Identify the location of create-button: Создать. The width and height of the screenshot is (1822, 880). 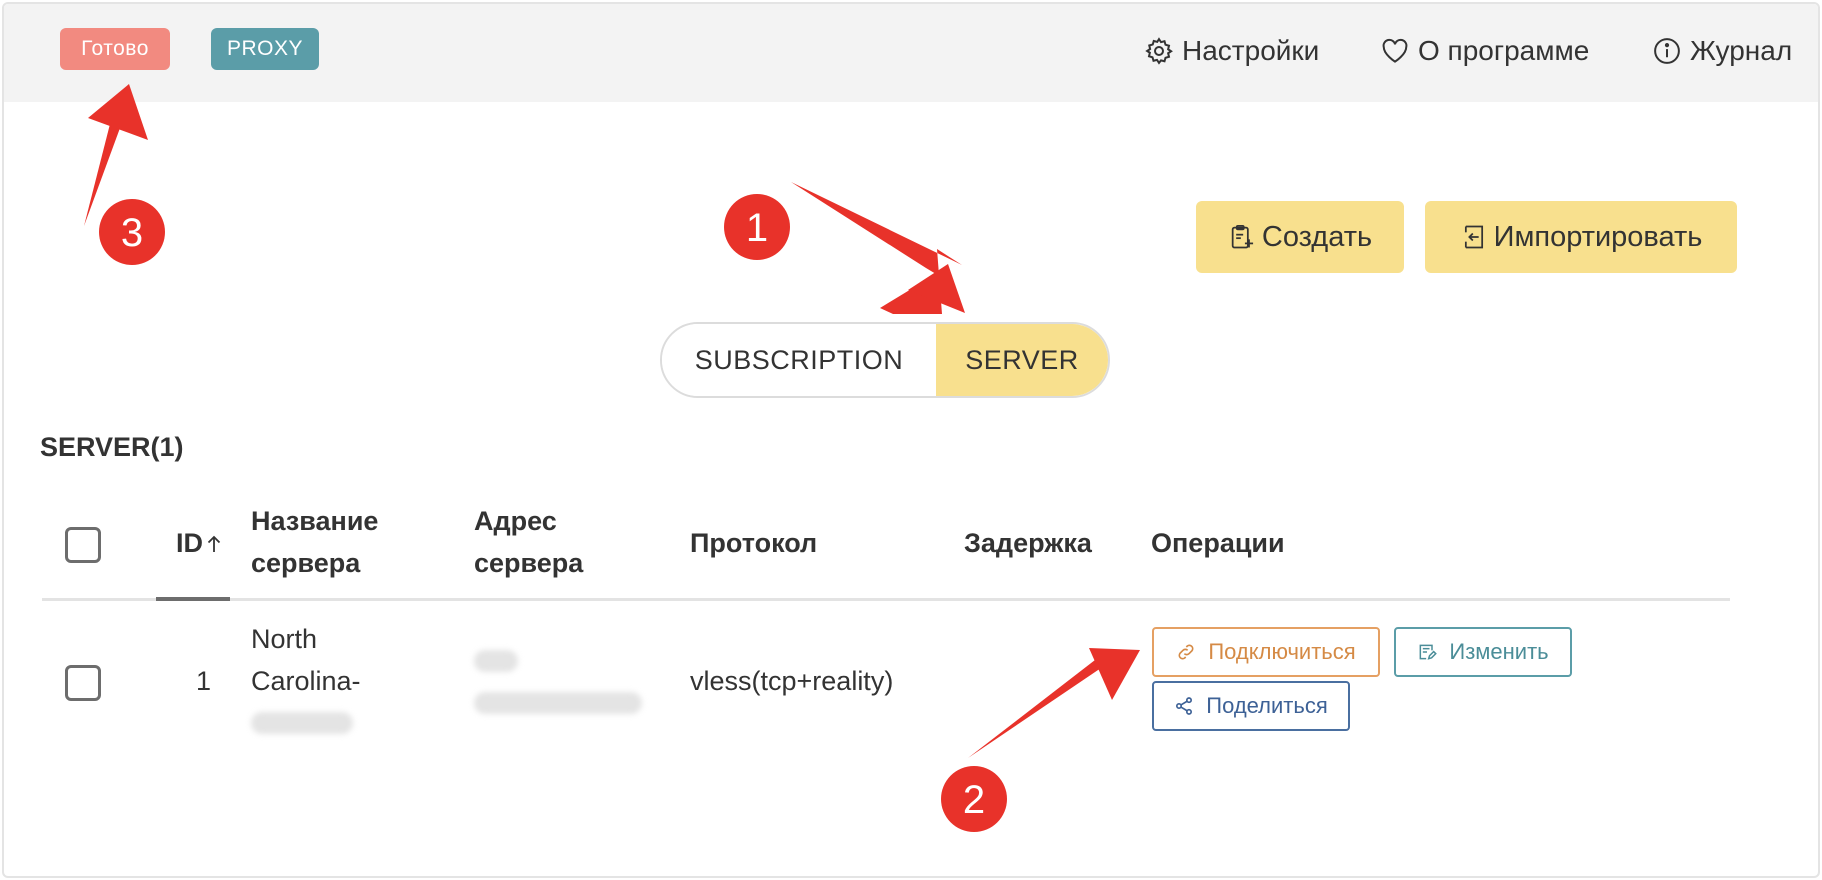
(1300, 237).